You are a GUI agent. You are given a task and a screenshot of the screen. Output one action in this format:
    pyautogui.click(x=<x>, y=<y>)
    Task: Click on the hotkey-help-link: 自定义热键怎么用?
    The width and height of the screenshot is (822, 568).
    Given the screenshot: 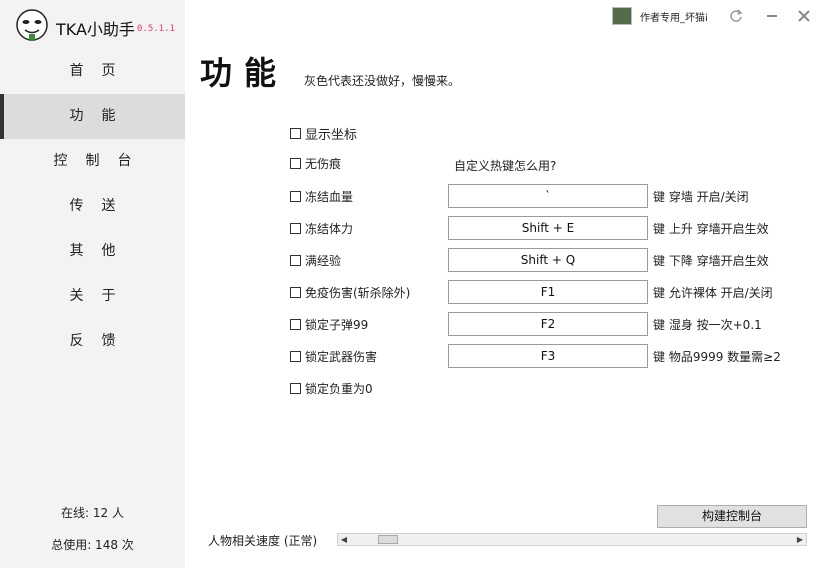 What is the action you would take?
    pyautogui.click(x=505, y=165)
    